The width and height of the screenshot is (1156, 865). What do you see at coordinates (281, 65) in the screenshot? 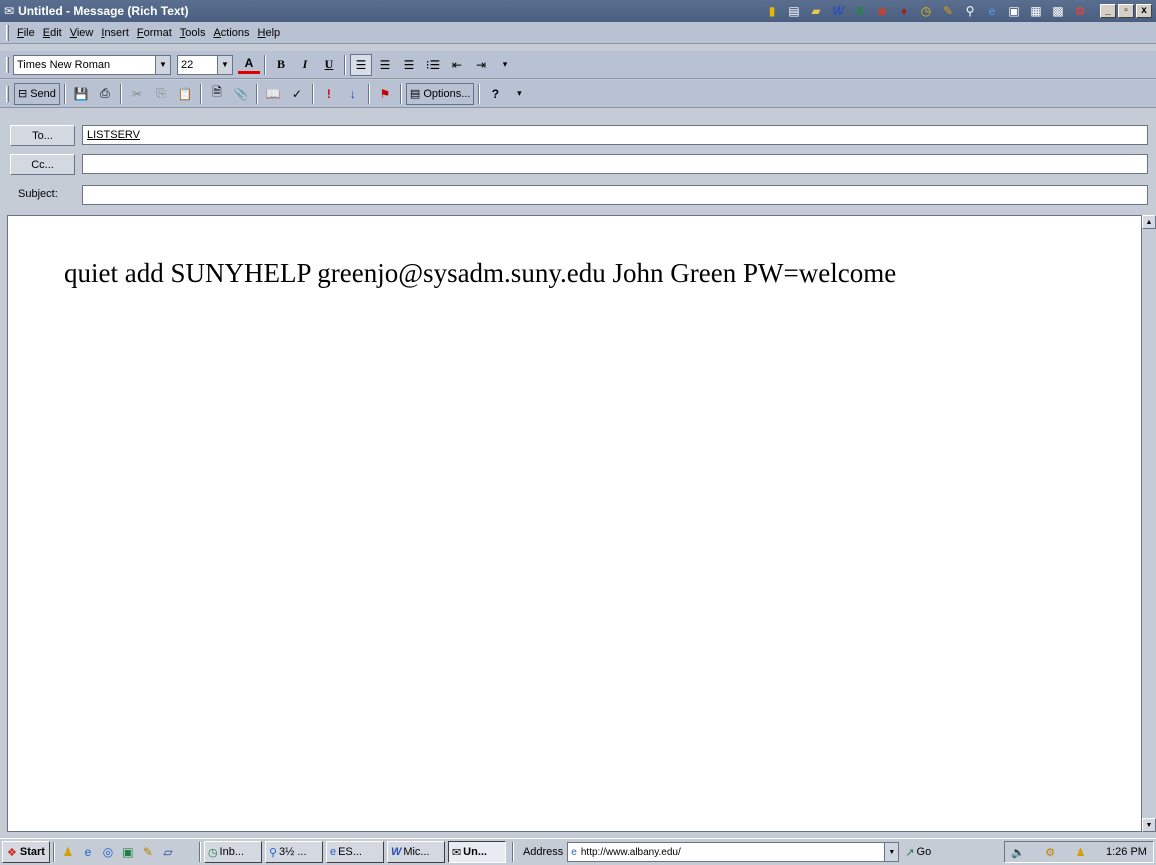
I see `bold-button: B` at bounding box center [281, 65].